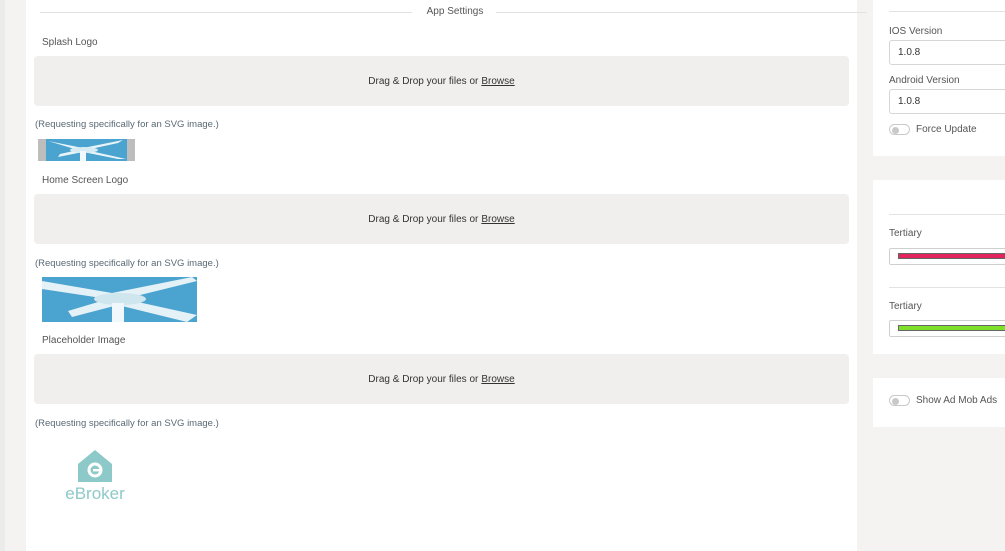 The width and height of the screenshot is (1005, 551). I want to click on section-title: App Settings, so click(455, 11).